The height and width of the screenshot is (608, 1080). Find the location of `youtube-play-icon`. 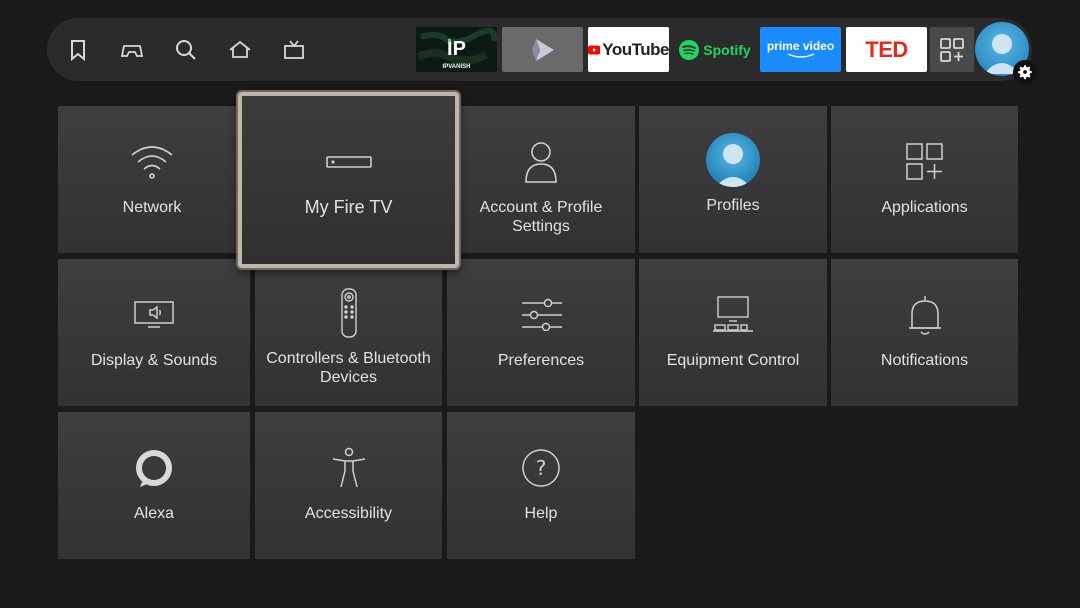

youtube-play-icon is located at coordinates (594, 49).